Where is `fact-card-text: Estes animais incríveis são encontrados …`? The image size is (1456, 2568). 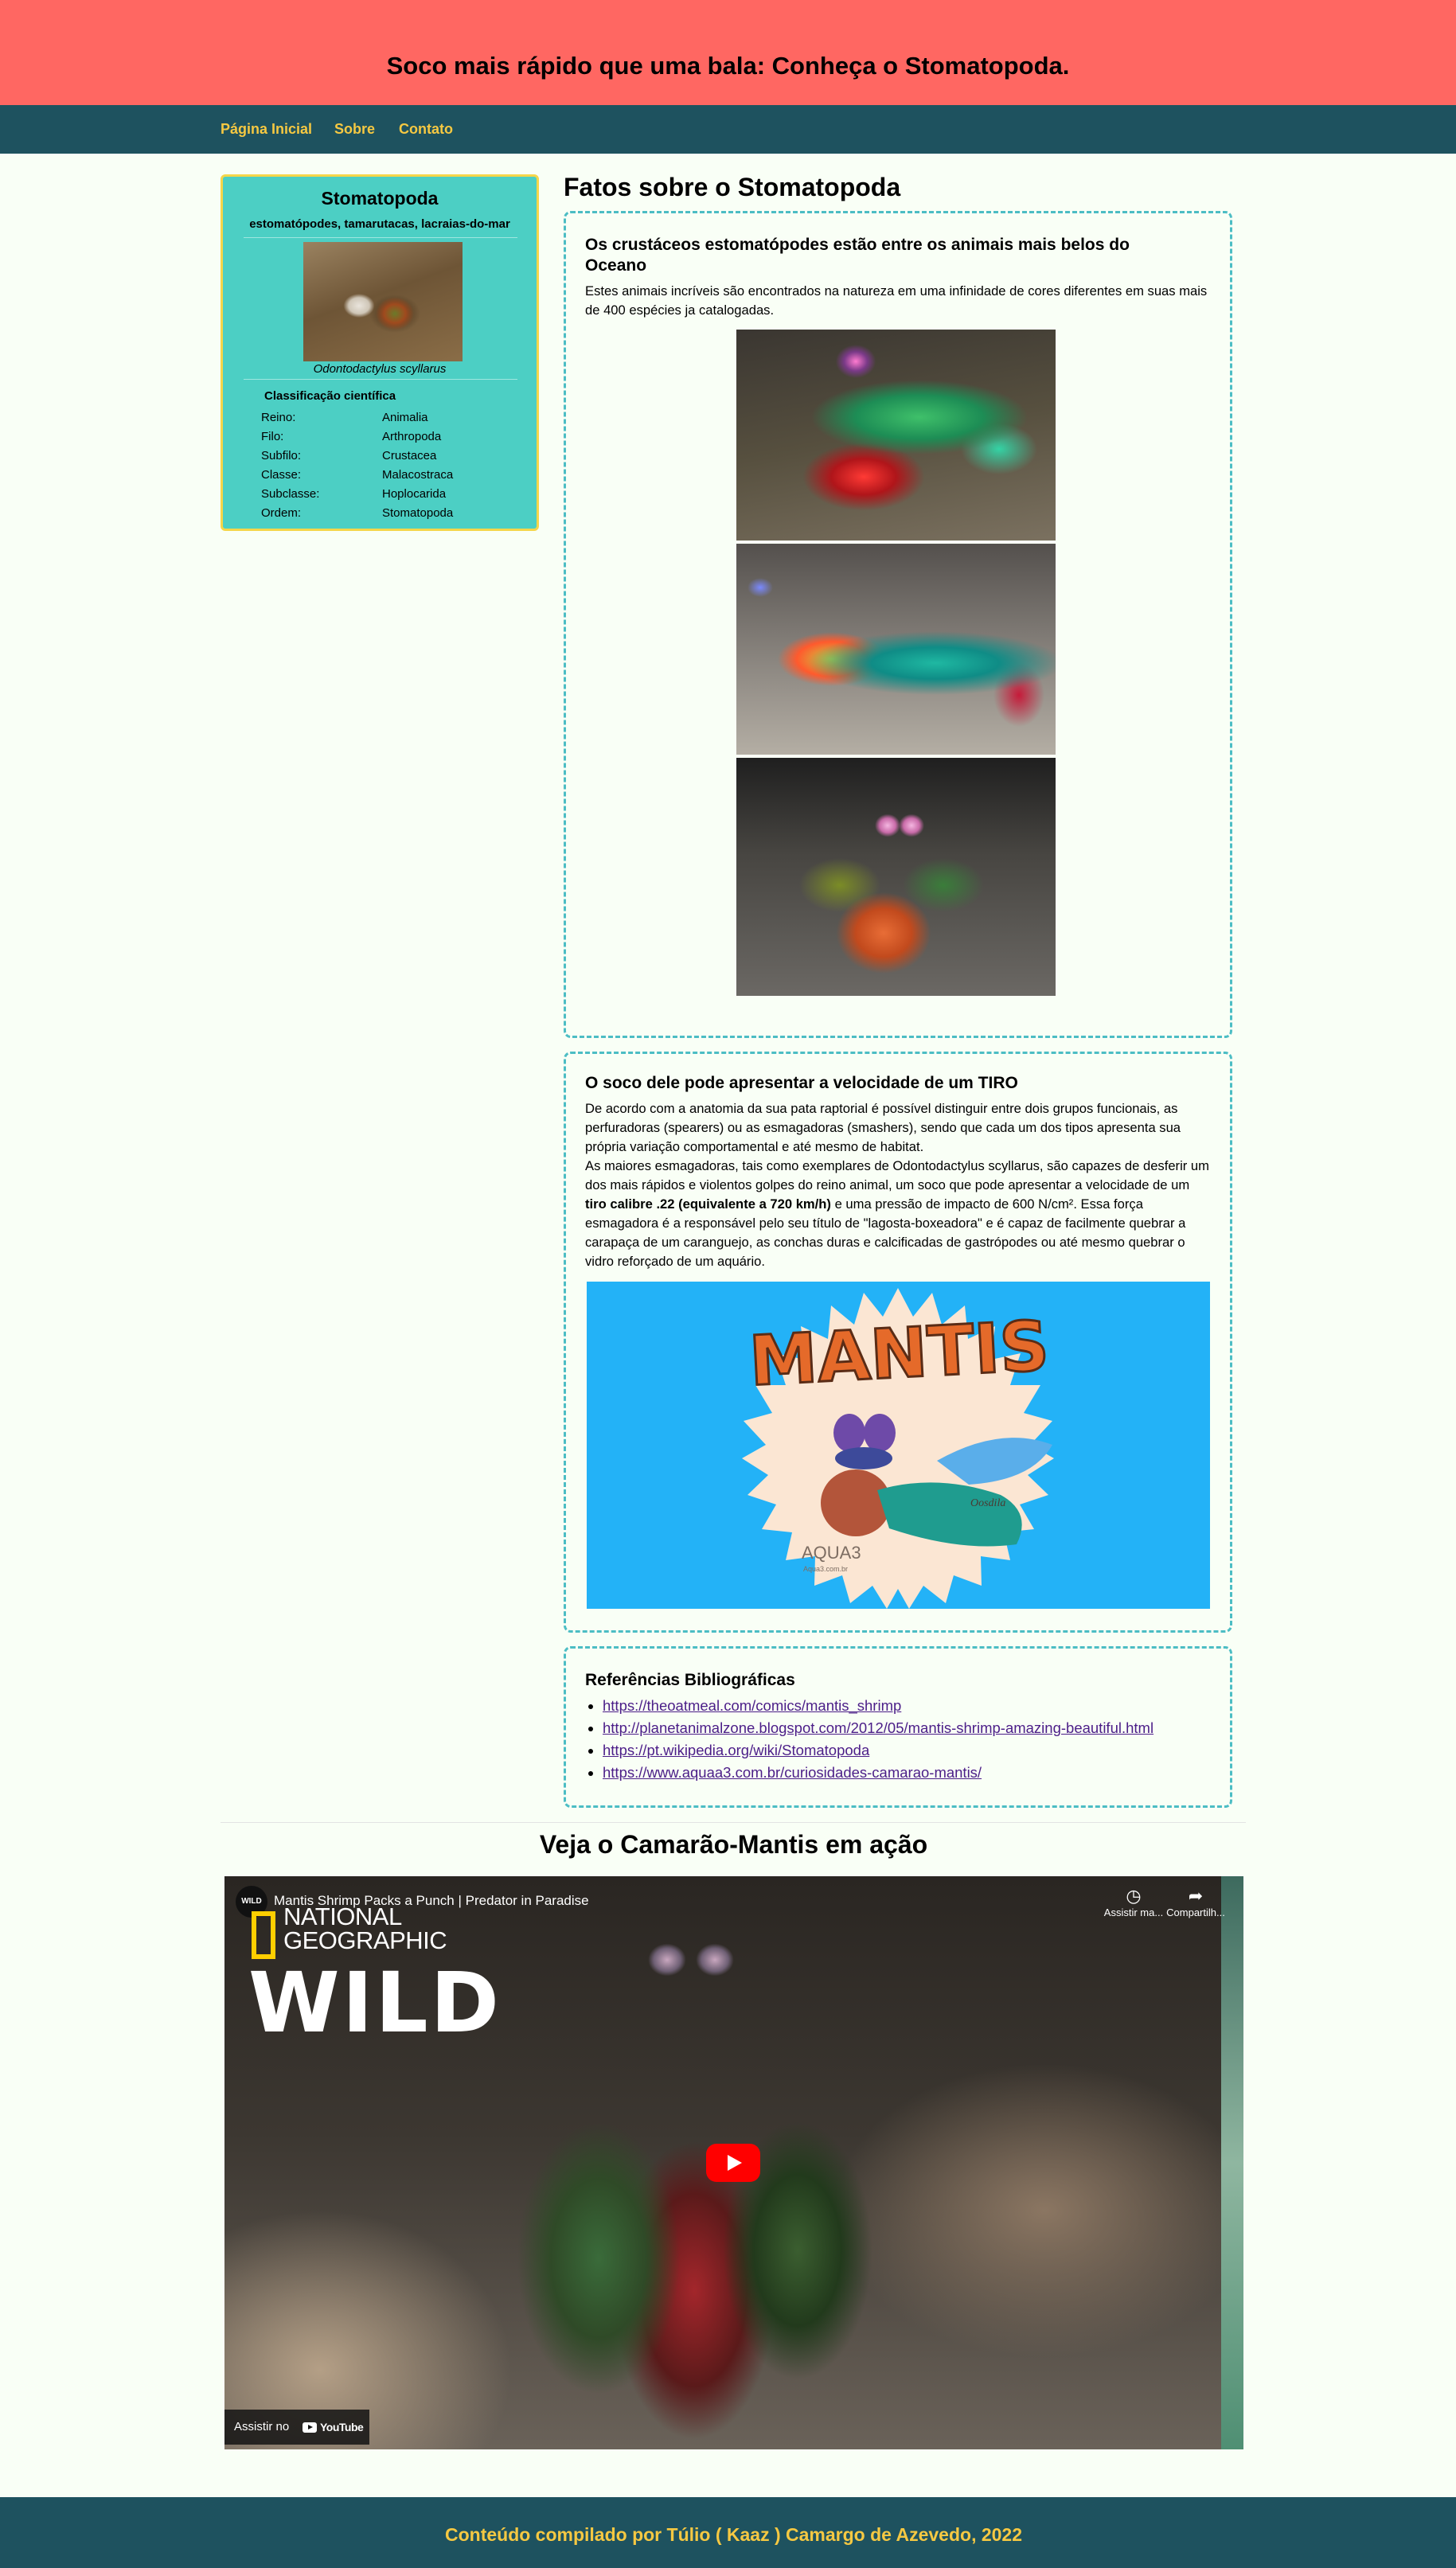 fact-card-text: Estes animais incríveis são encontrados … is located at coordinates (896, 301).